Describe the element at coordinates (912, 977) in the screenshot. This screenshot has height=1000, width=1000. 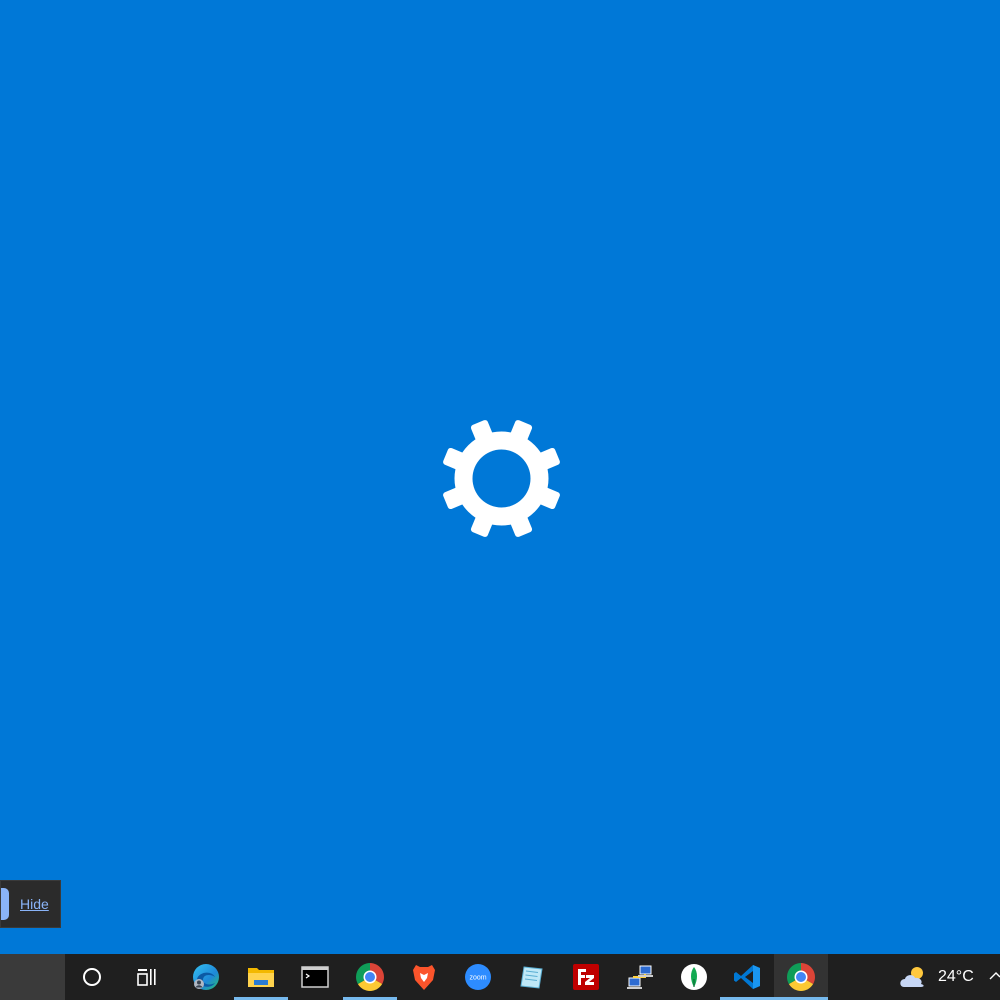
I see `partly-cloudy-icon` at that location.